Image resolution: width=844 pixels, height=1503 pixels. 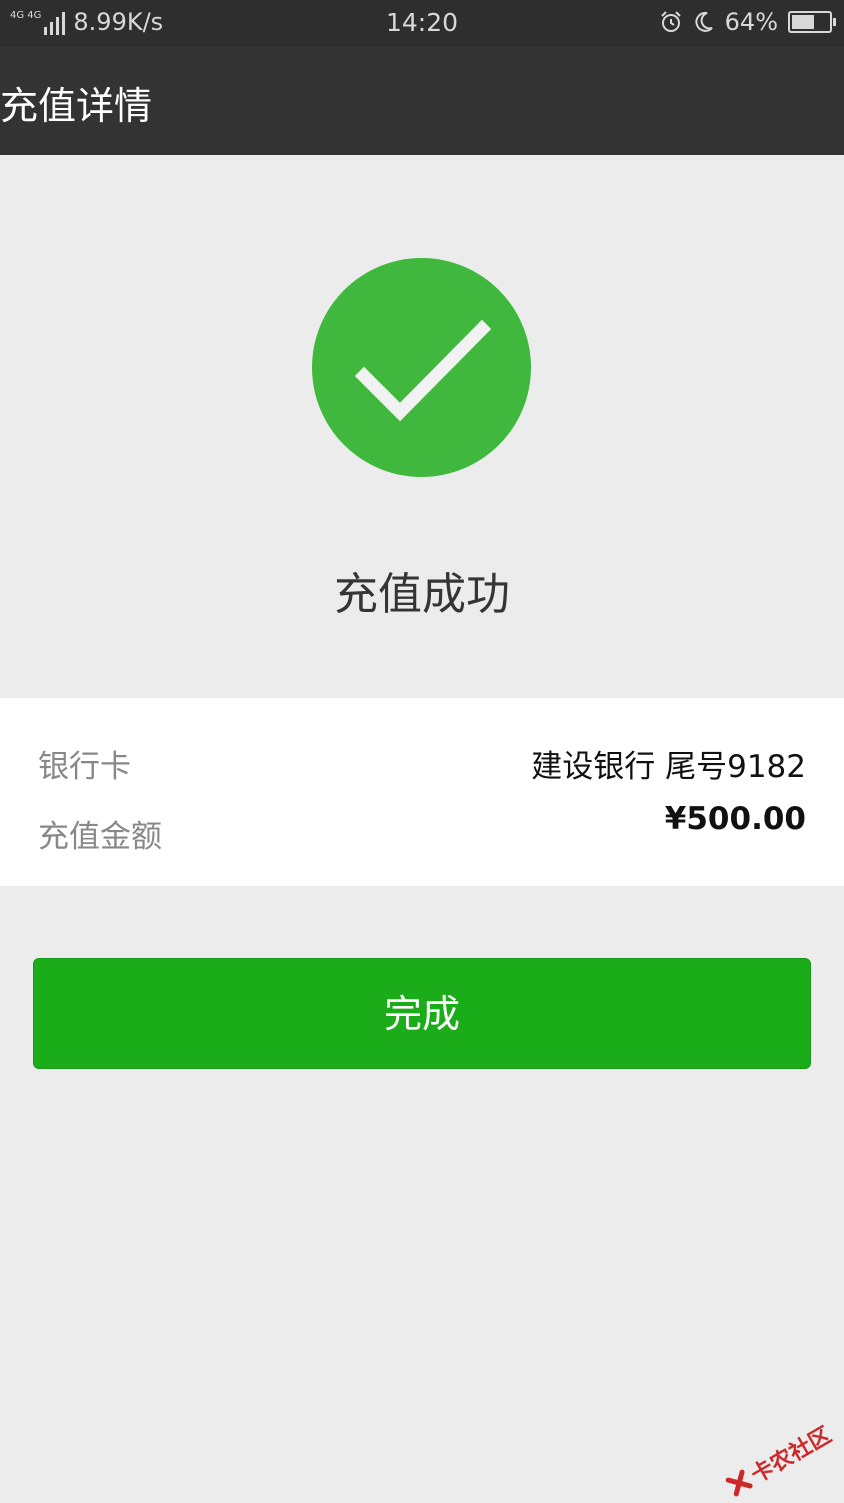 I want to click on success-message: 充值成功, so click(x=422, y=594).